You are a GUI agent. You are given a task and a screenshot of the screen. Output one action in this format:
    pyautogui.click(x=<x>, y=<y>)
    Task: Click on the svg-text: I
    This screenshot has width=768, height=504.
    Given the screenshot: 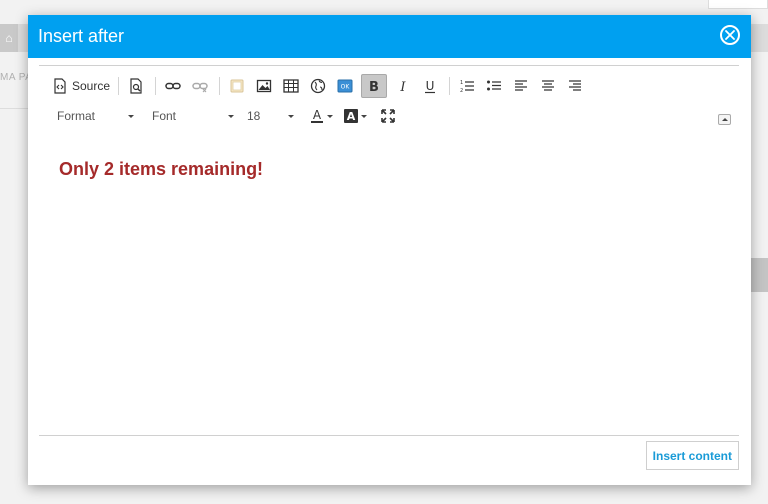 What is the action you would take?
    pyautogui.click(x=402, y=87)
    